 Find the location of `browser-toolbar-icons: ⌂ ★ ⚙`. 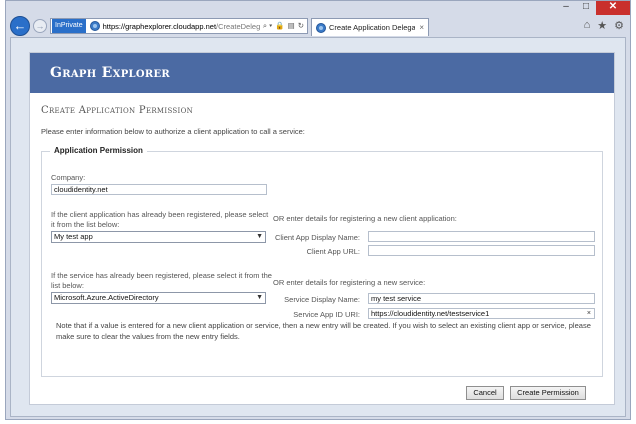

browser-toolbar-icons: ⌂ ★ ⚙ is located at coordinates (604, 25).